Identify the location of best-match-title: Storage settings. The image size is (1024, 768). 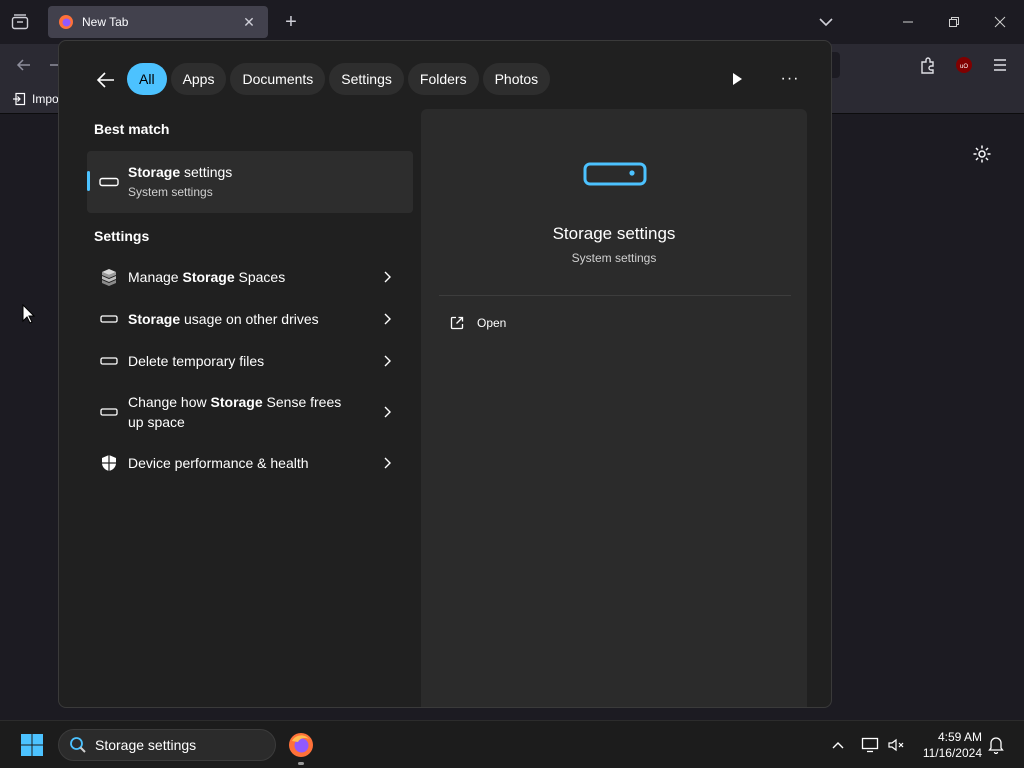
(180, 172).